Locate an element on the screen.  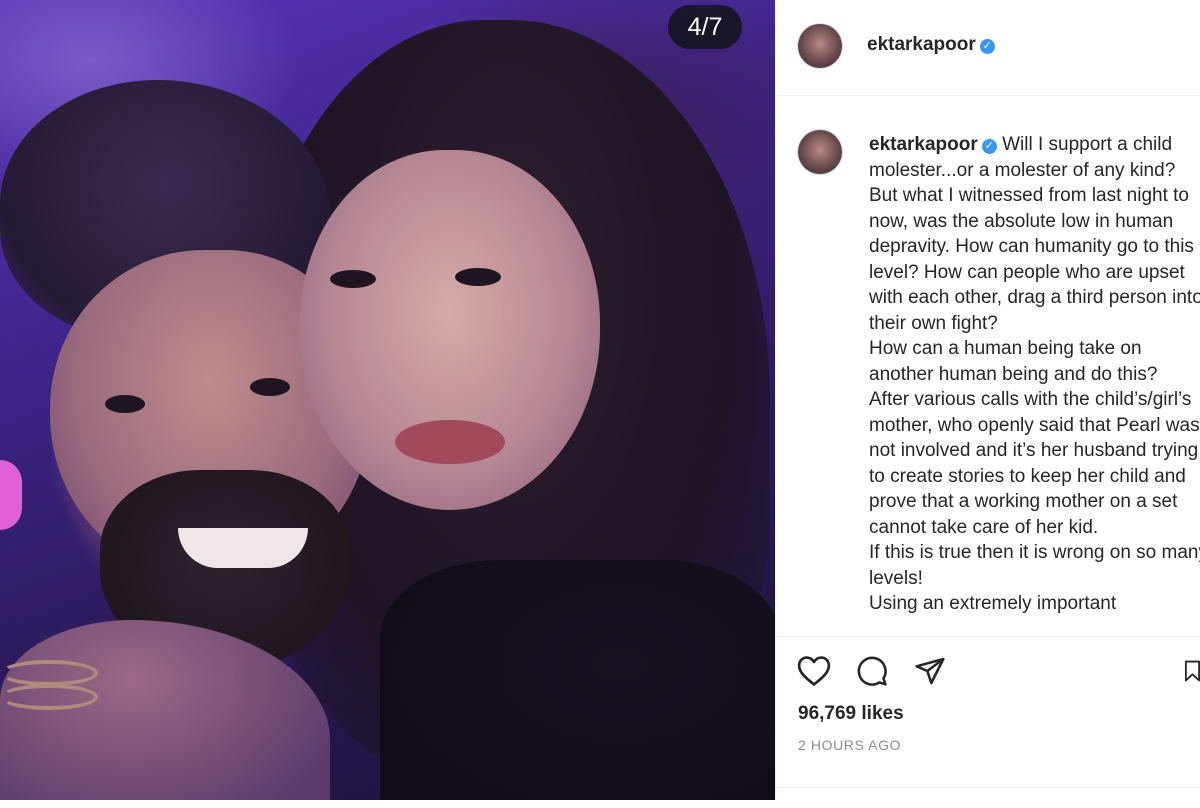
image-counter: 4/7 is located at coordinates (705, 27).